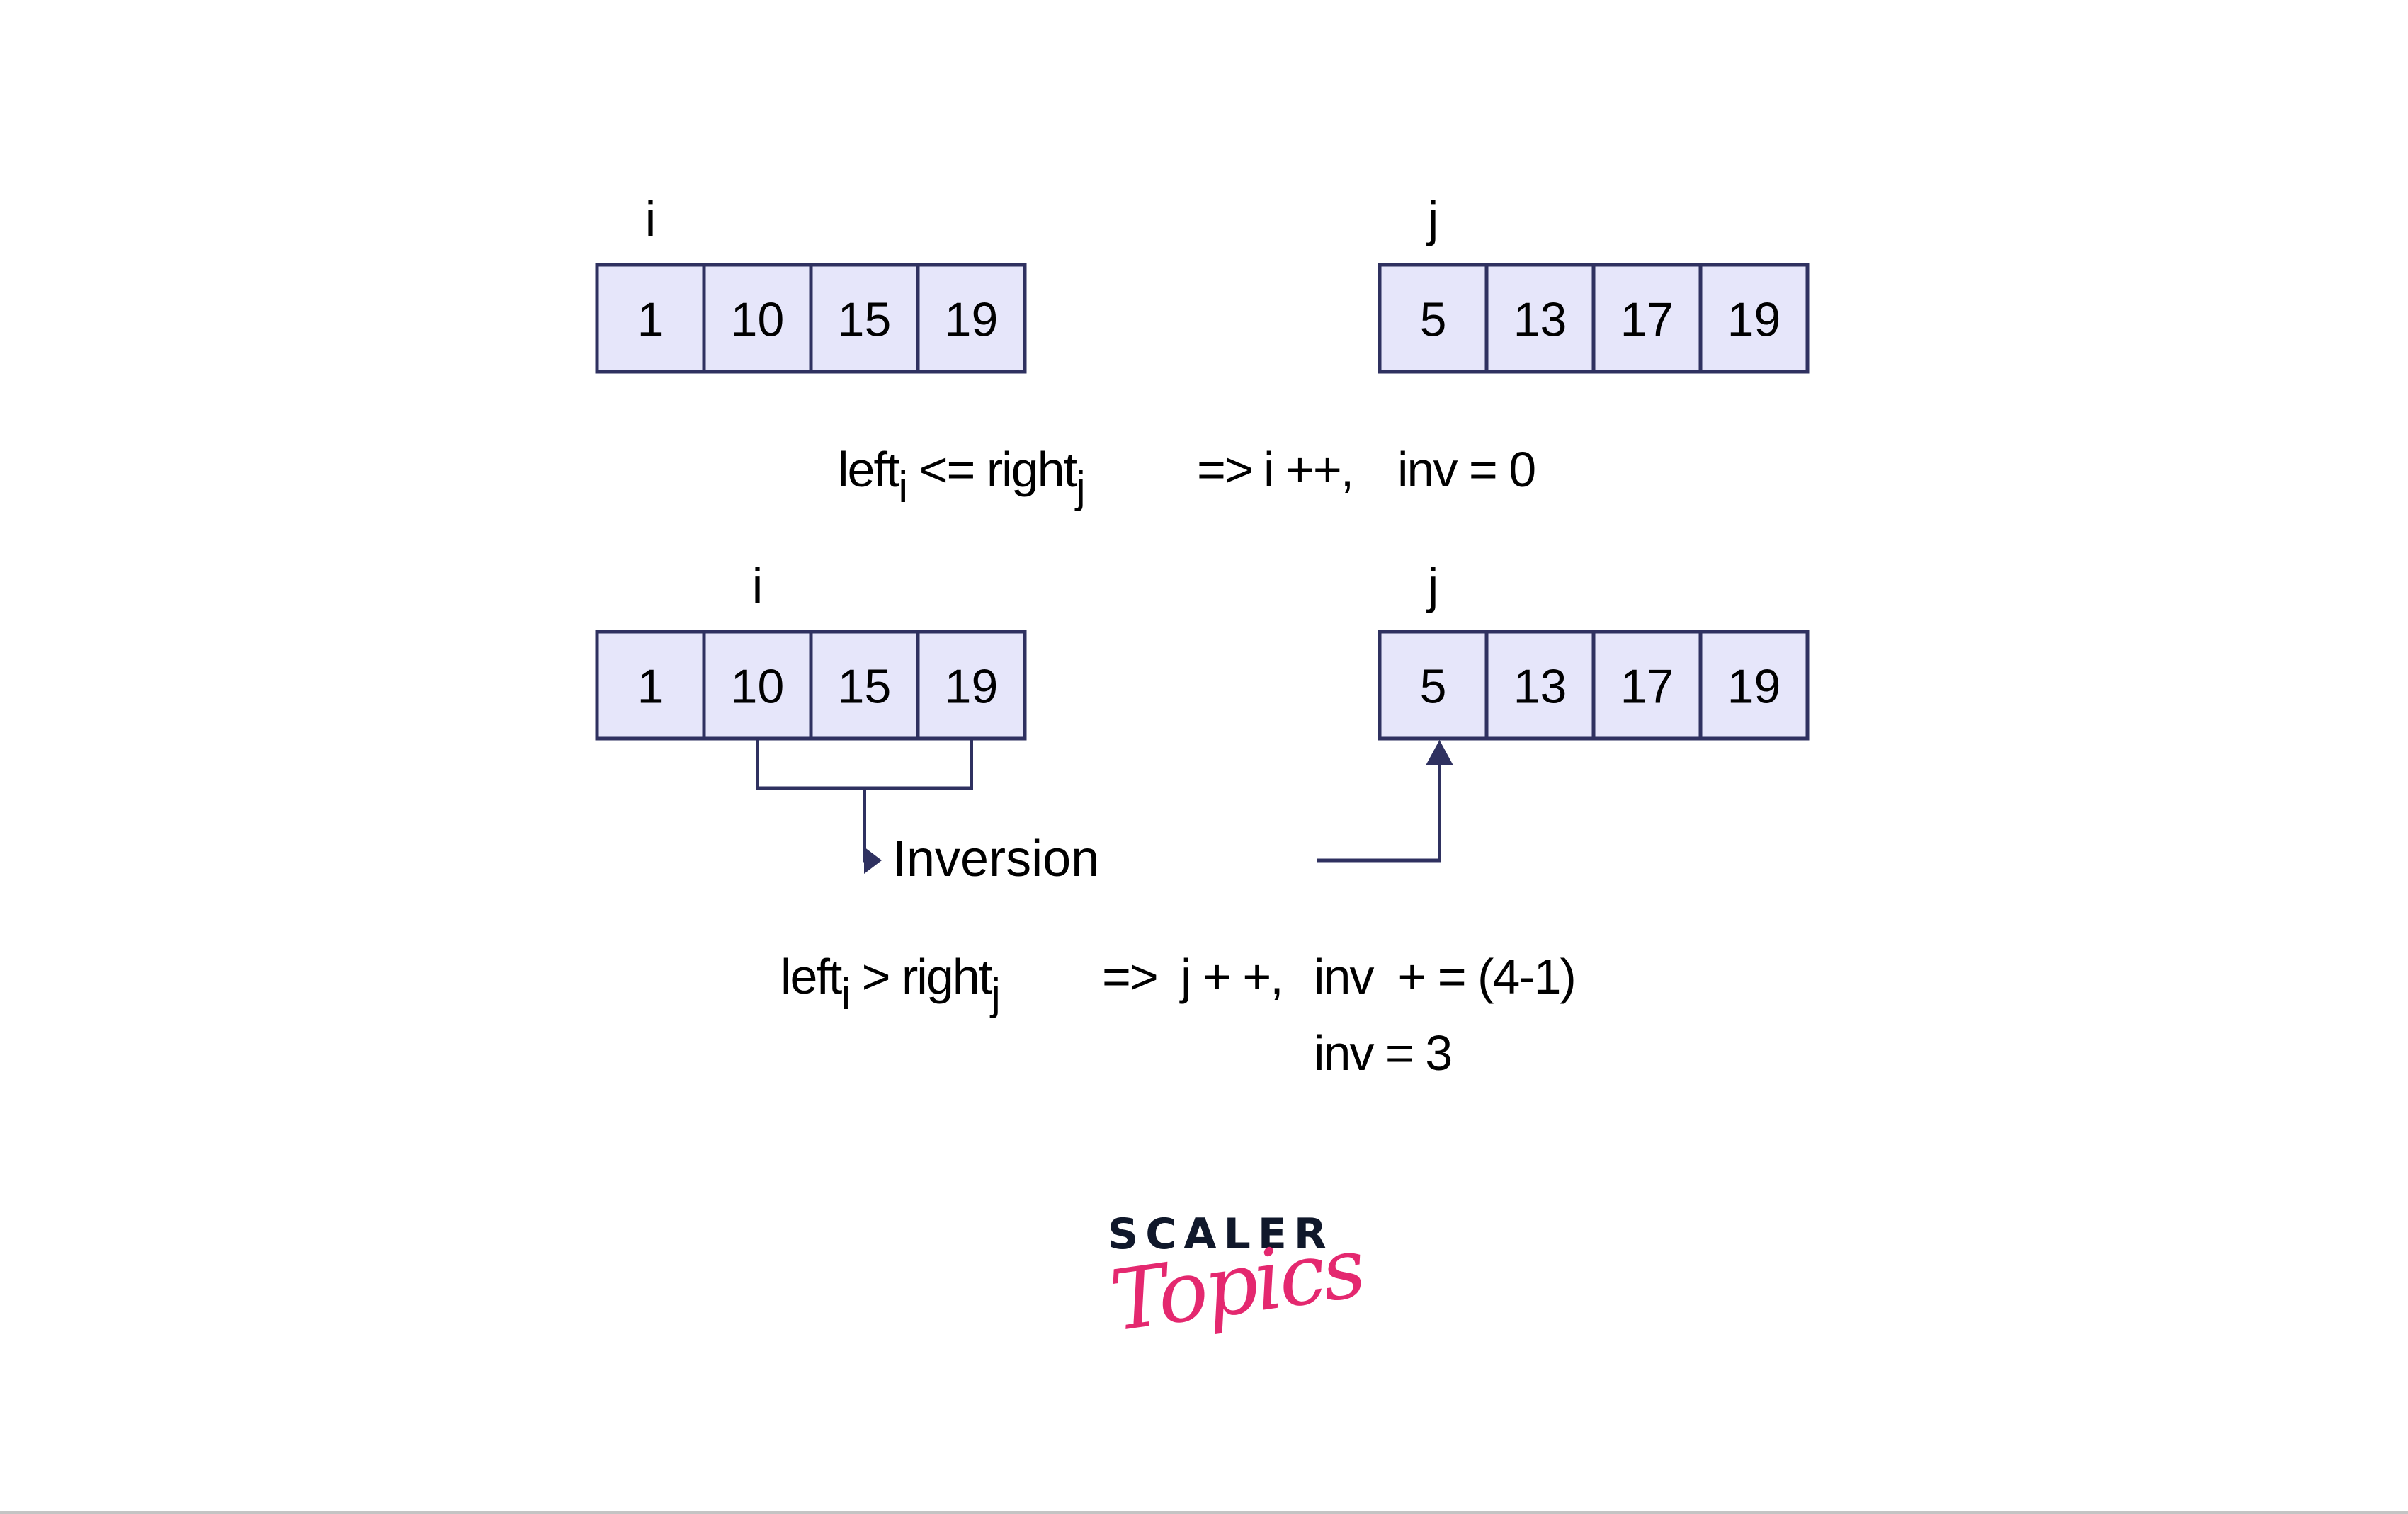 This screenshot has height=1514, width=2408. What do you see at coordinates (1379, 812) in the screenshot?
I see `connector-to-right-array` at bounding box center [1379, 812].